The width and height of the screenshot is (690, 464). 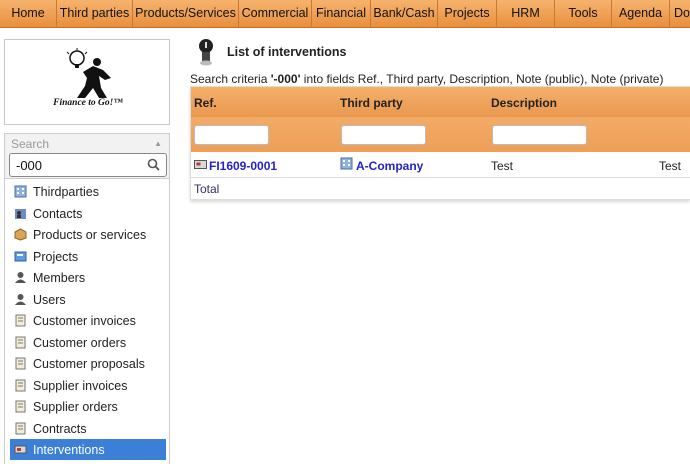 What do you see at coordinates (20, 234) in the screenshot?
I see `box-icon` at bounding box center [20, 234].